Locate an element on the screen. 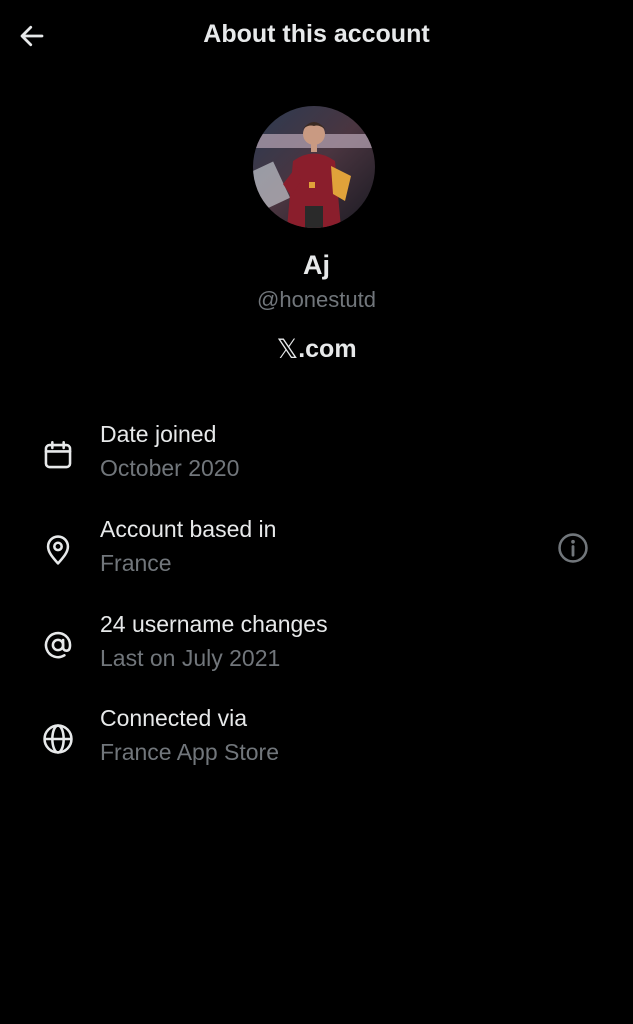 Image resolution: width=633 pixels, height=1024 pixels. username-handle: @honestutd is located at coordinates (316, 299).